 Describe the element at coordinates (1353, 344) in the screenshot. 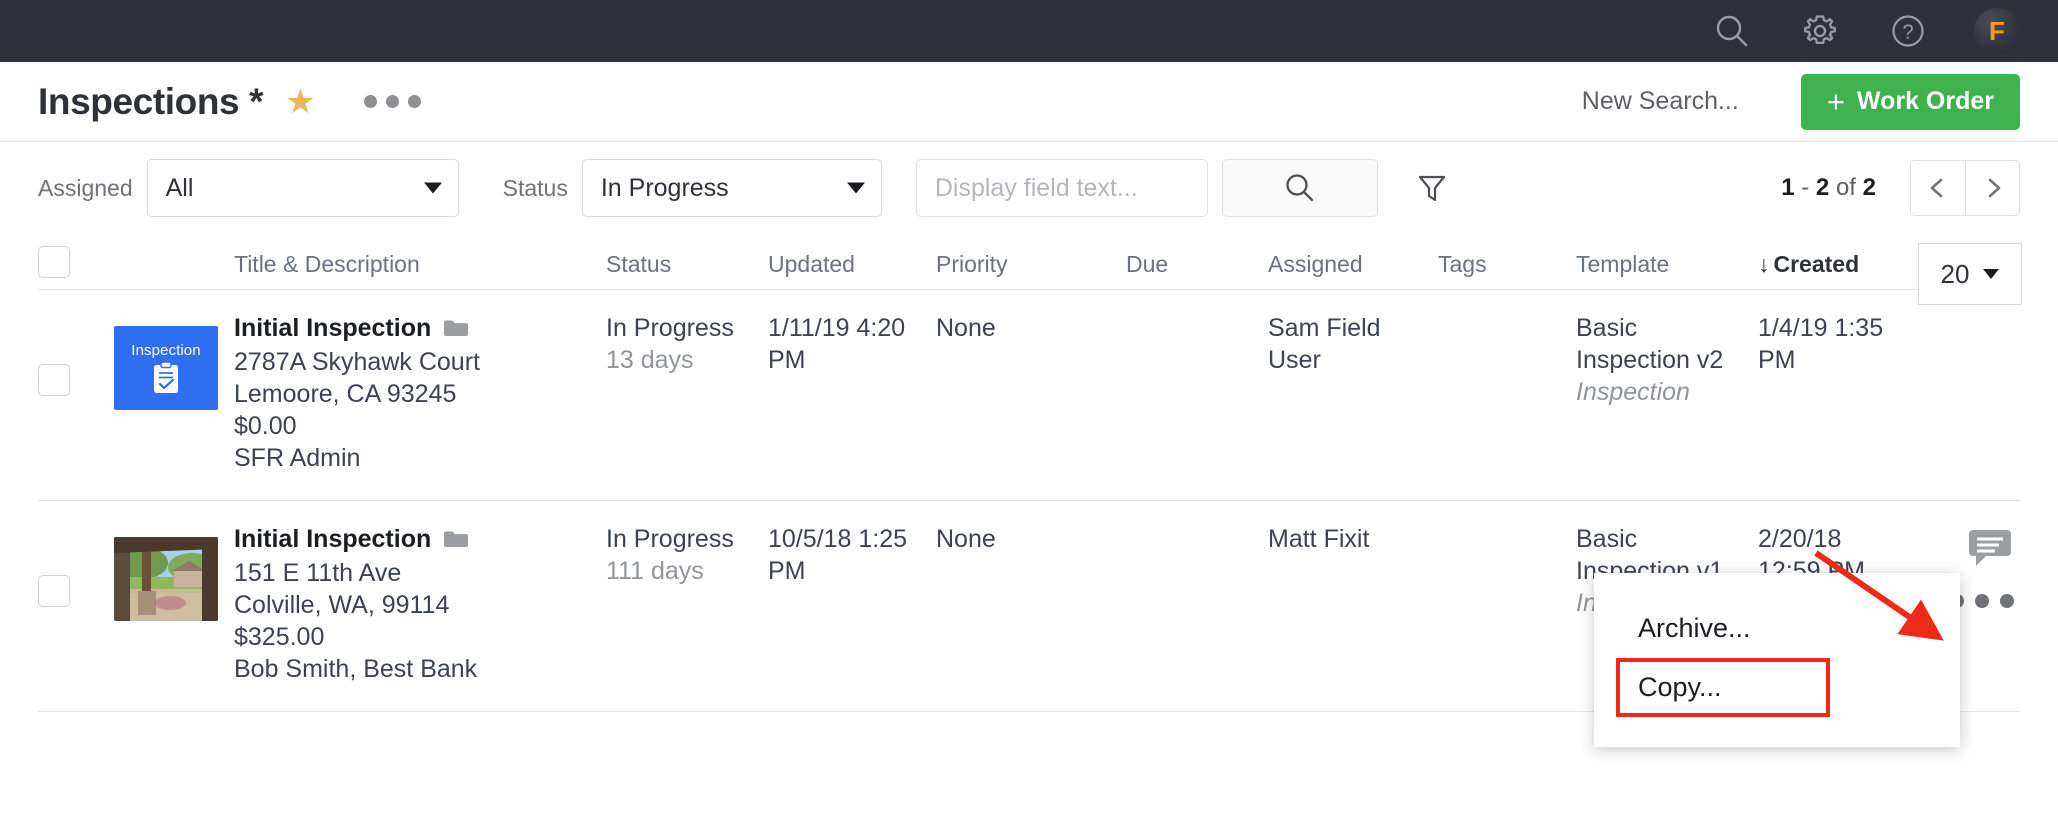

I see `row-assigned-cell: Sam Field User` at that location.